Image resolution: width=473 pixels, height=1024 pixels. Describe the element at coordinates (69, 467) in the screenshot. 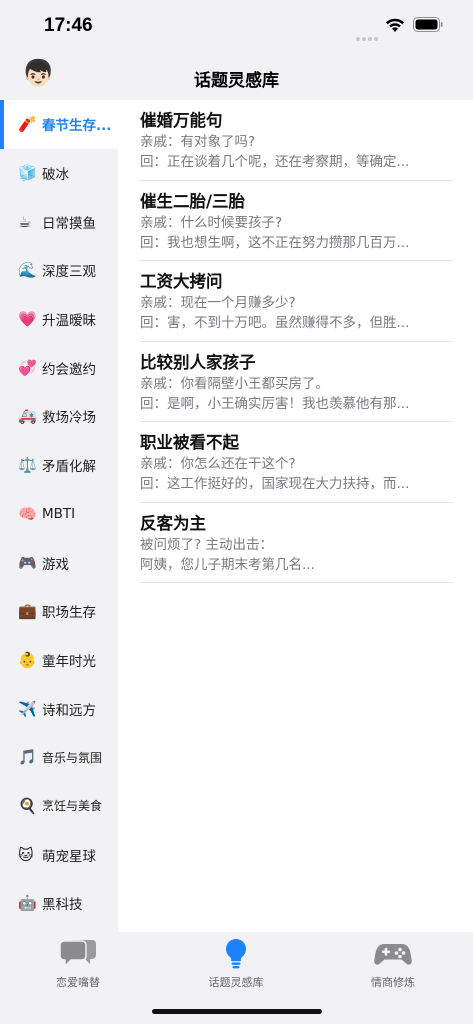

I see `sidebar-item-label: 矛盾化解` at that location.